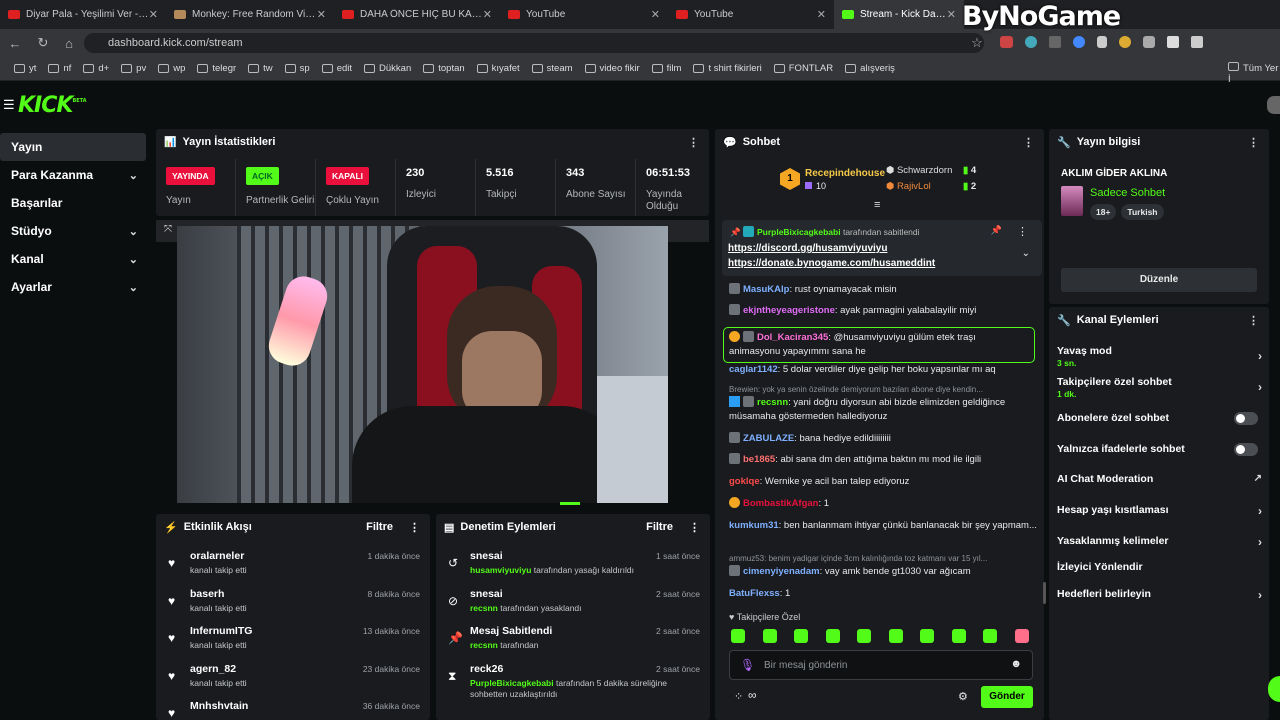 The image size is (1280, 720). What do you see at coordinates (297, 68) in the screenshot?
I see `bookmark-item: sp` at bounding box center [297, 68].